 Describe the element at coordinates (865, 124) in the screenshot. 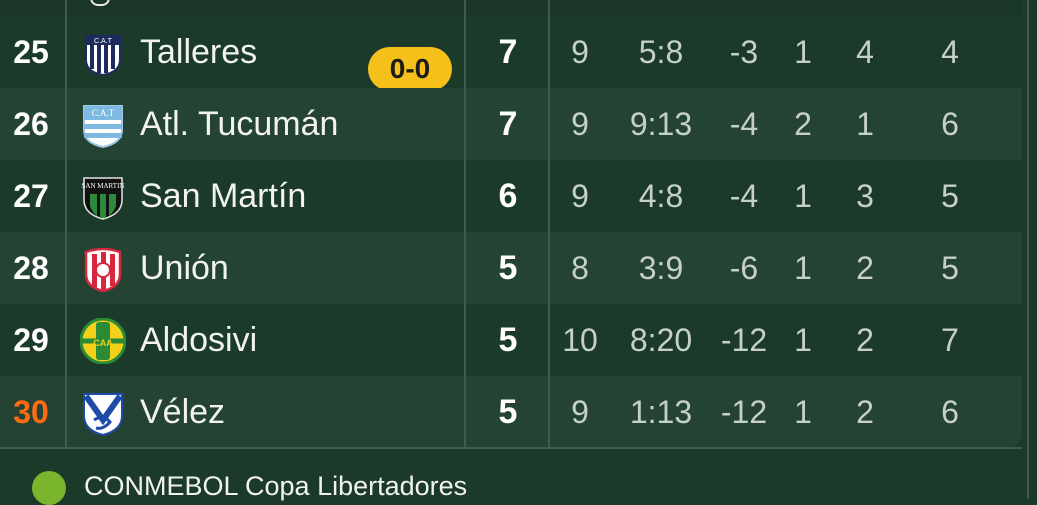

I see `draws: 1` at that location.